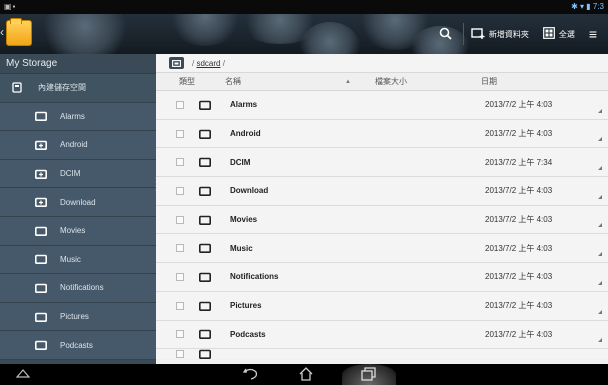 The height and width of the screenshot is (385, 608). What do you see at coordinates (304, 34) in the screenshot?
I see `action-bar: ‹ 新增資料夾 全選 ≡` at bounding box center [304, 34].